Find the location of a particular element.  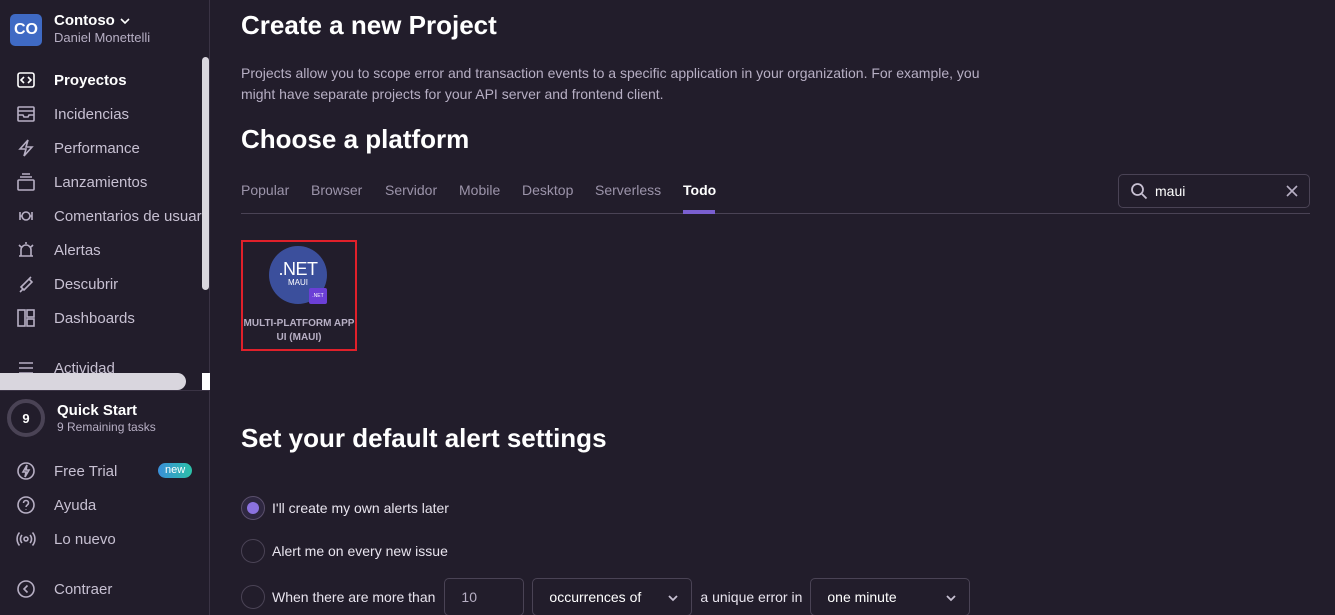

scroll-corner is located at coordinates (206, 381).